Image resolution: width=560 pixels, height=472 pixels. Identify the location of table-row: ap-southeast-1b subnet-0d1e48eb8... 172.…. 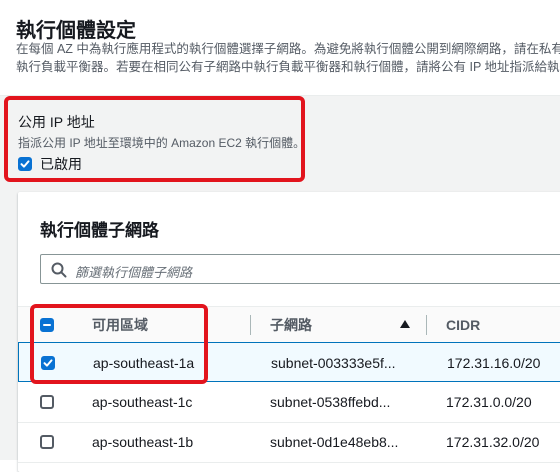
(289, 442).